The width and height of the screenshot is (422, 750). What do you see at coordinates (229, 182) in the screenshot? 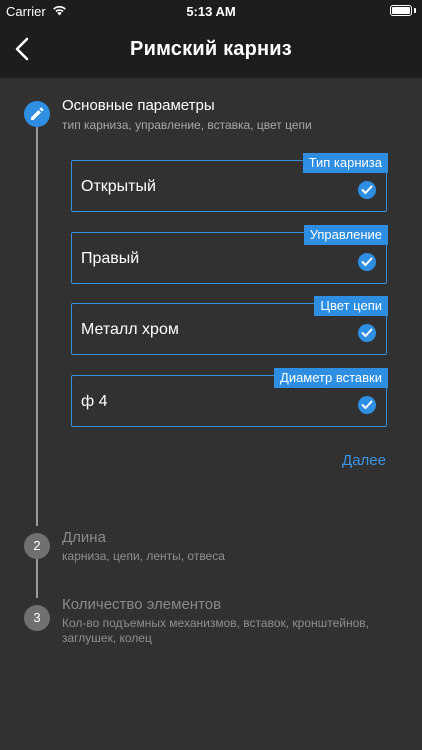
I see `cornice-type-field: Тип карниза Открытый` at bounding box center [229, 182].